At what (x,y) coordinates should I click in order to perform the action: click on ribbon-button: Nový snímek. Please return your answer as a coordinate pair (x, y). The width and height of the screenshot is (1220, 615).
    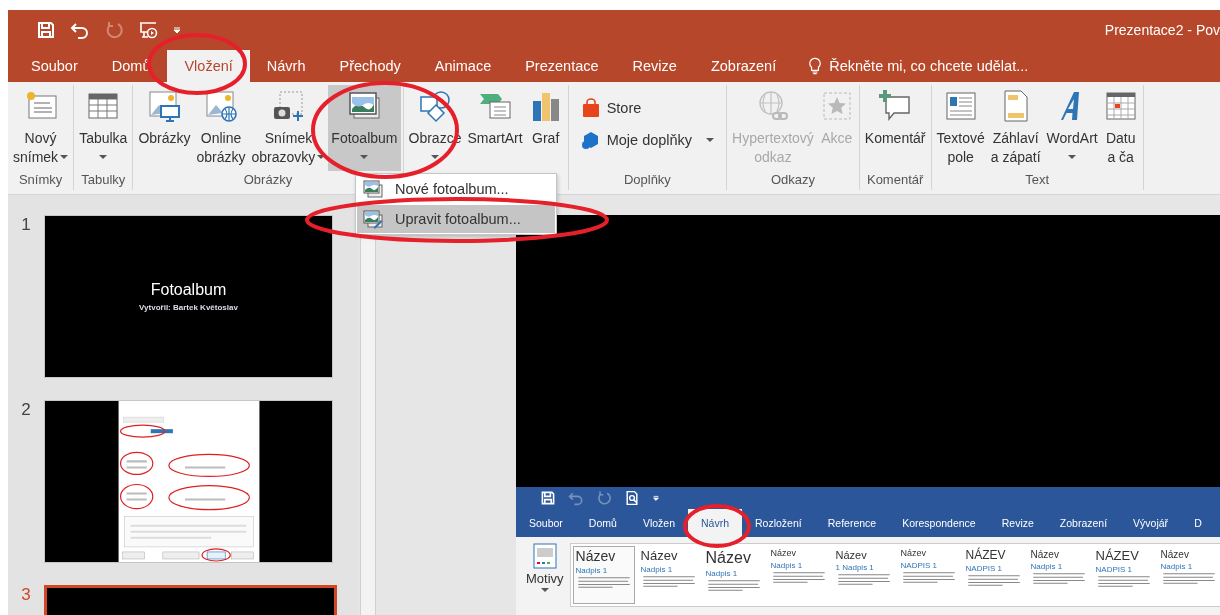
    Looking at the image, I should click on (41, 128).